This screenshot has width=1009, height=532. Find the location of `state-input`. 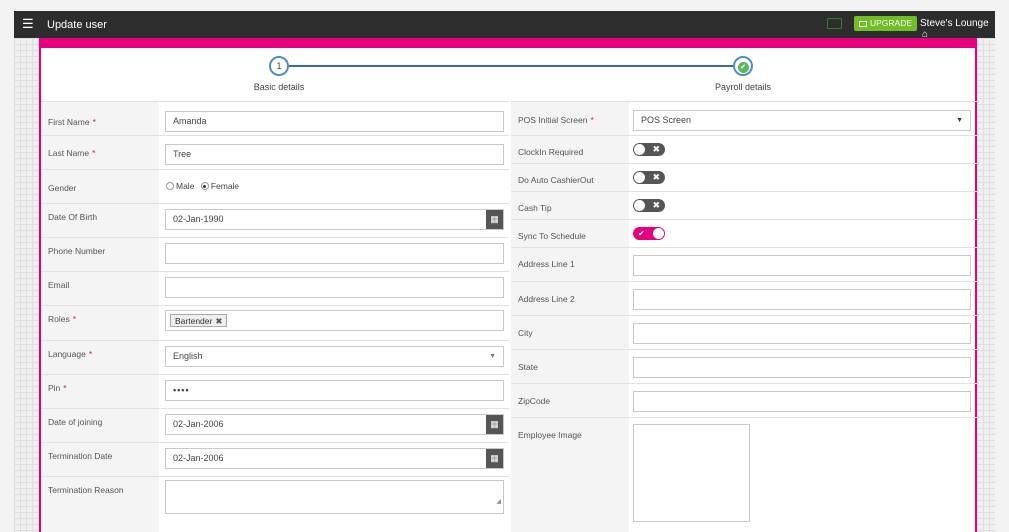

state-input is located at coordinates (802, 367).